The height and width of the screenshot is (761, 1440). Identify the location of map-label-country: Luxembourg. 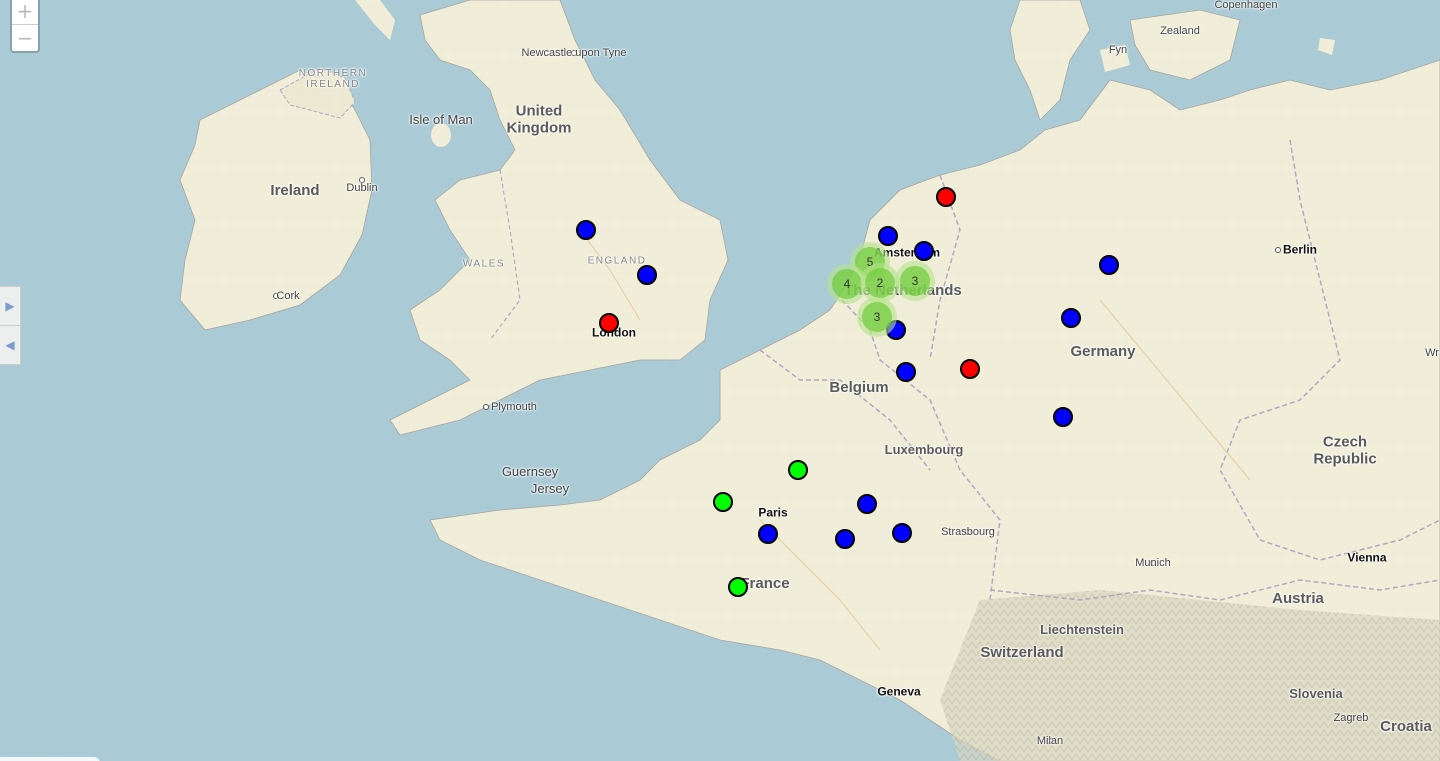
(924, 449).